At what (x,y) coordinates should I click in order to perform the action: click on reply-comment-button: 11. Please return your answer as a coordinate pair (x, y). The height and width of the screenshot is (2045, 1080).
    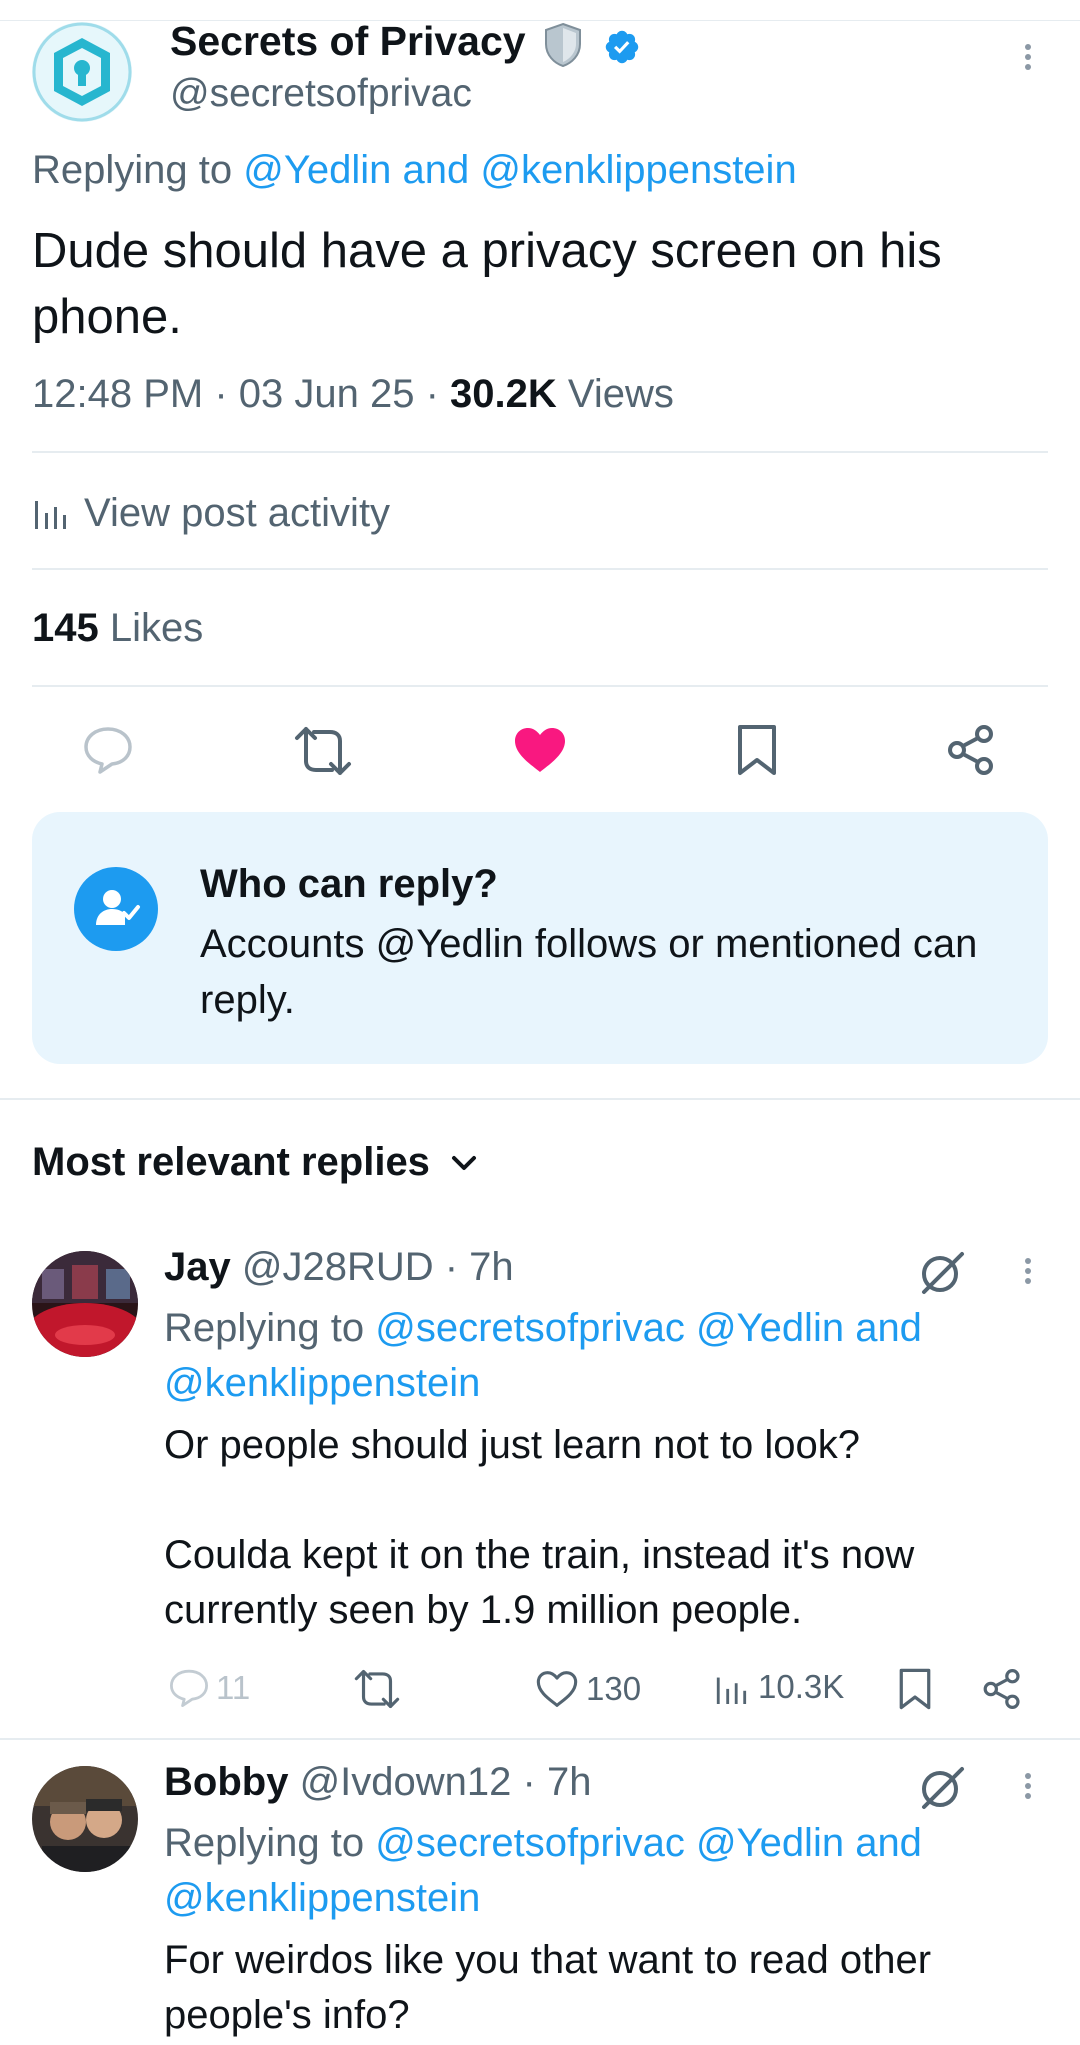
    Looking at the image, I should click on (209, 1688).